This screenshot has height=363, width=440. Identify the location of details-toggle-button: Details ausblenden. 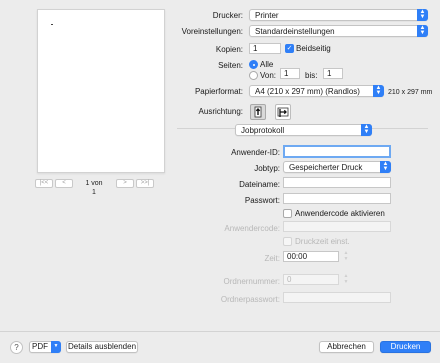
(102, 347).